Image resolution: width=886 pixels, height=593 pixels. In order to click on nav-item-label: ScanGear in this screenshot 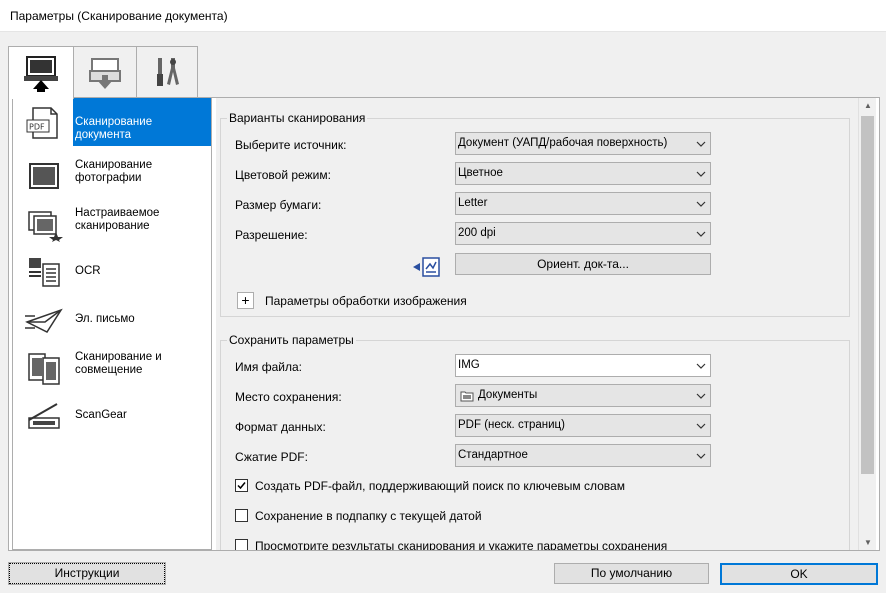, I will do `click(101, 415)`.